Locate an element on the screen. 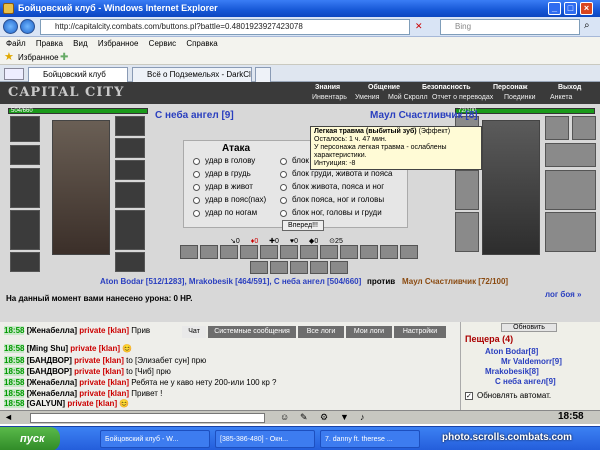  scroll-left-icon: ◄ is located at coordinates (8, 417).